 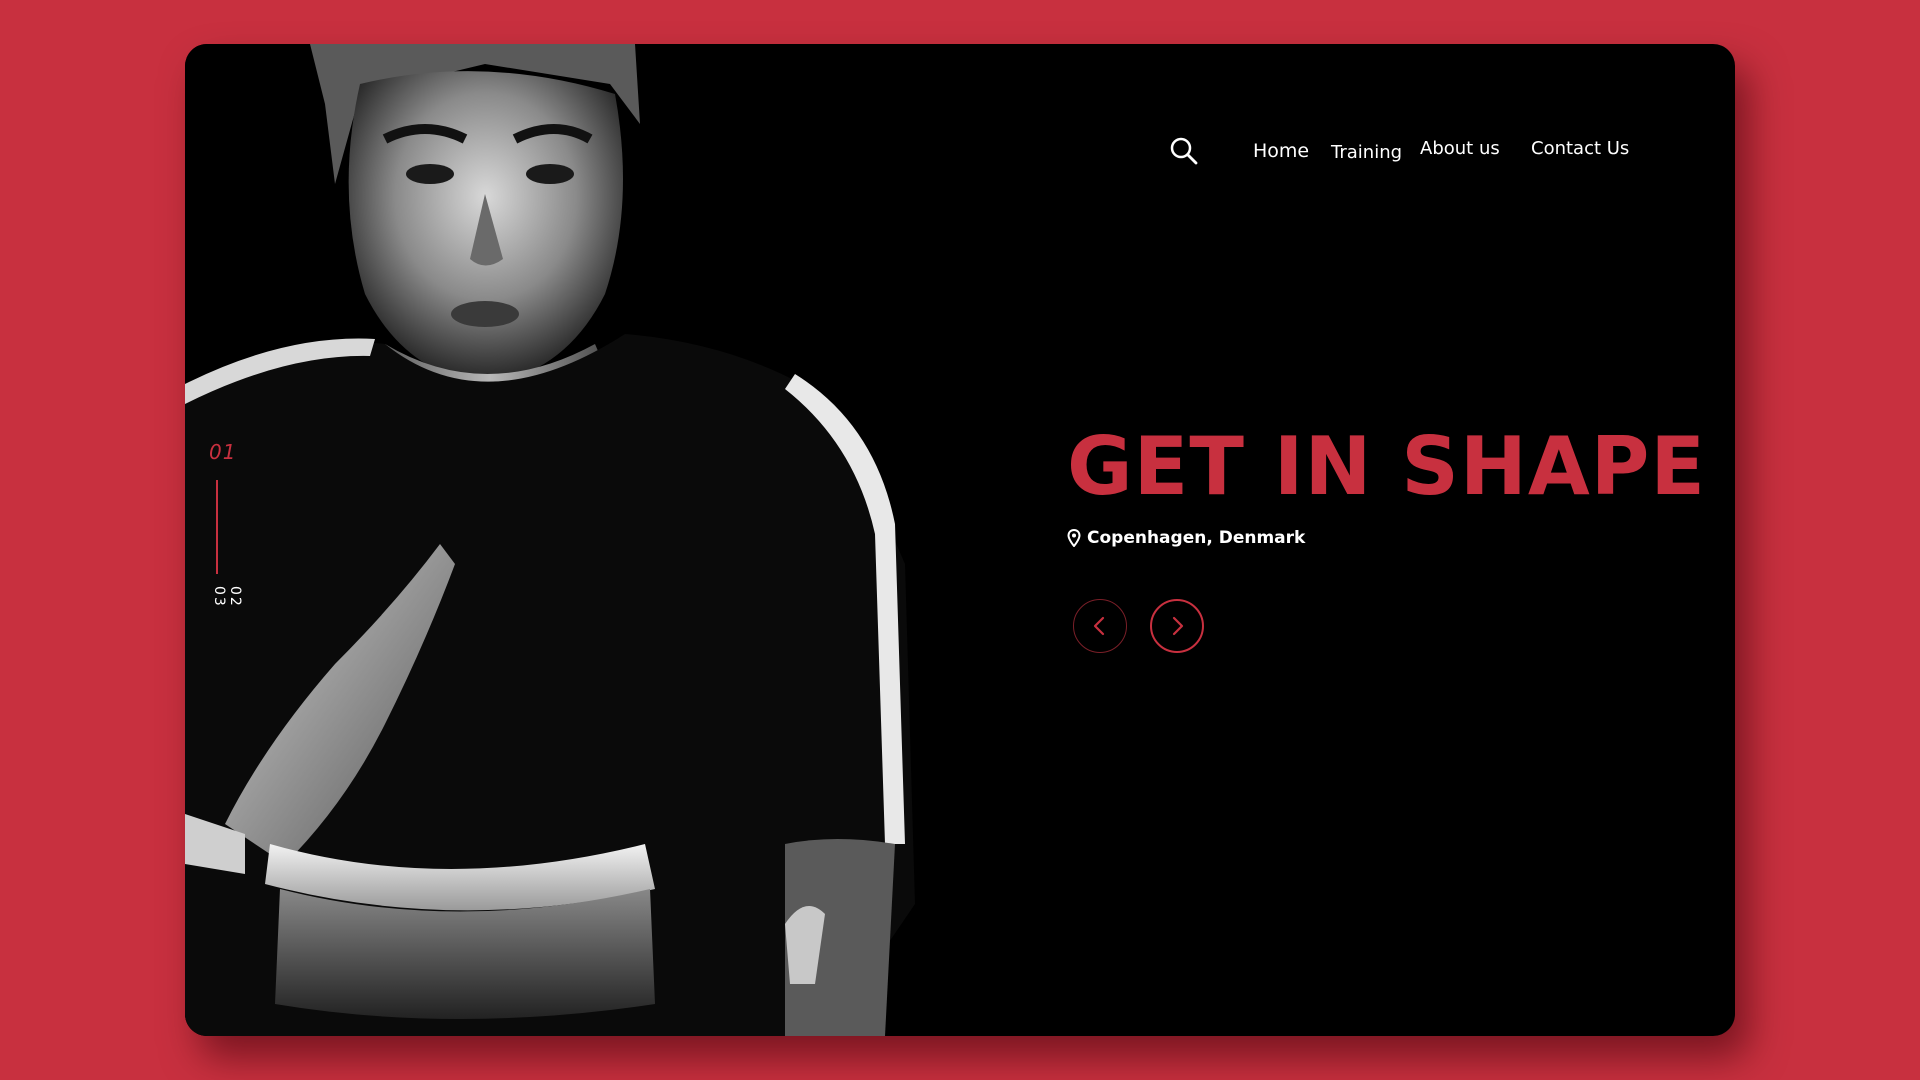 I want to click on location-label: Copenhagen, Denmark, so click(x=1186, y=538).